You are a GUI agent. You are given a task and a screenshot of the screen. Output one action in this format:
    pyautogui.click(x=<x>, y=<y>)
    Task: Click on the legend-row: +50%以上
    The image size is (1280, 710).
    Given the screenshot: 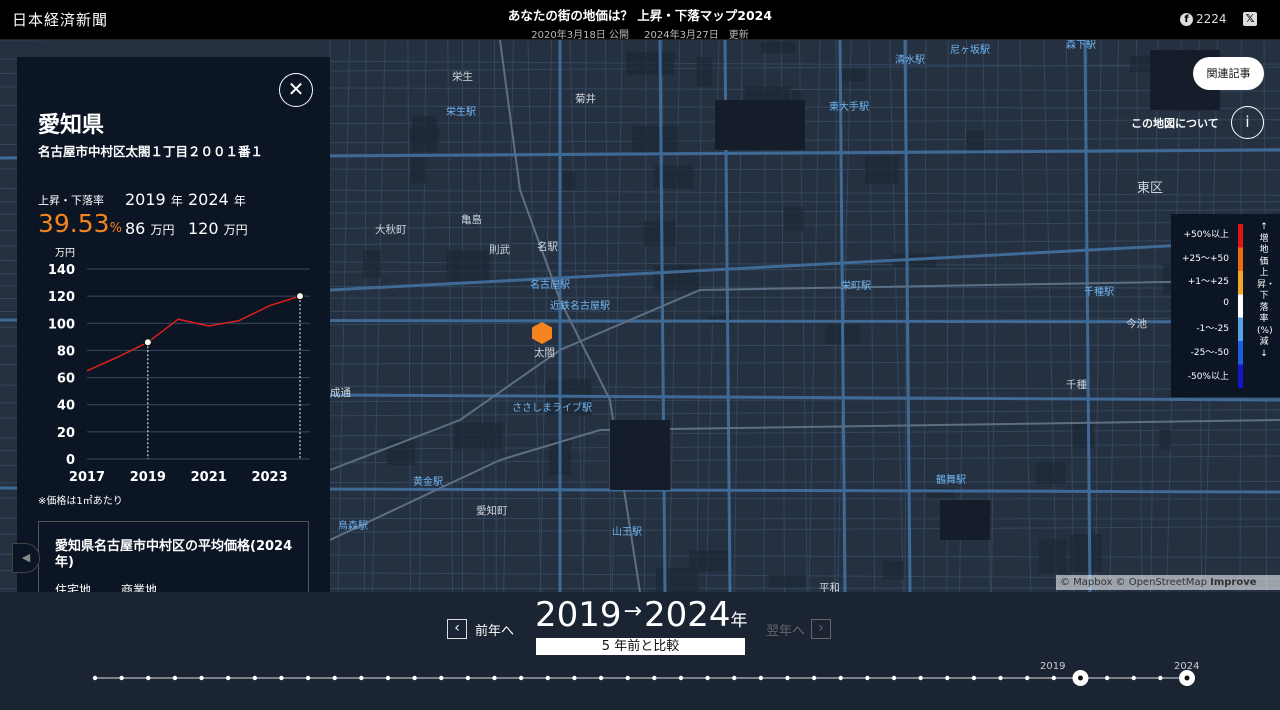 What is the action you would take?
    pyautogui.click(x=1206, y=235)
    